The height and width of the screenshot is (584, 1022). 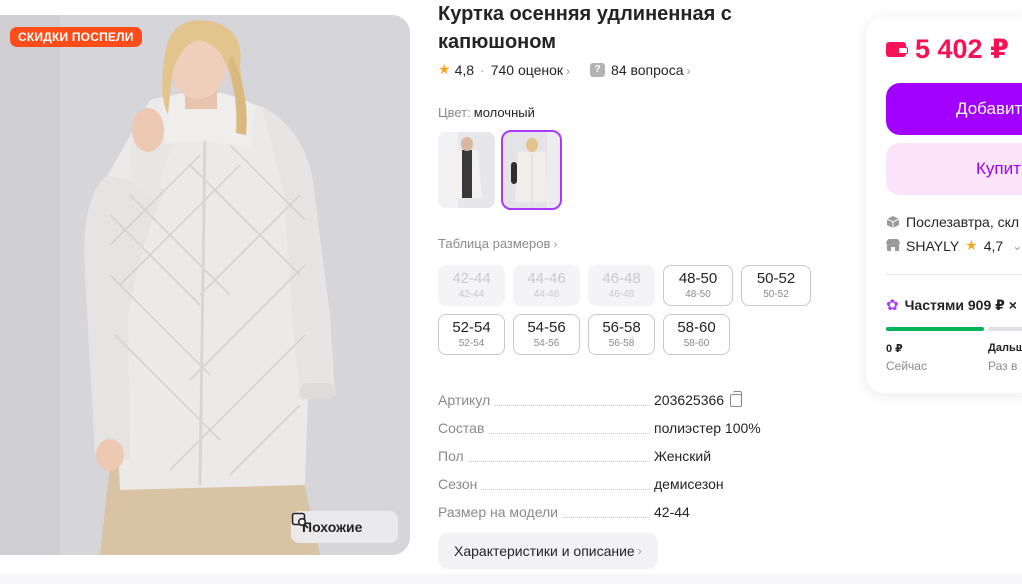 What do you see at coordinates (705, 428) in the screenshot?
I see `spec-value: полиэстер 100%` at bounding box center [705, 428].